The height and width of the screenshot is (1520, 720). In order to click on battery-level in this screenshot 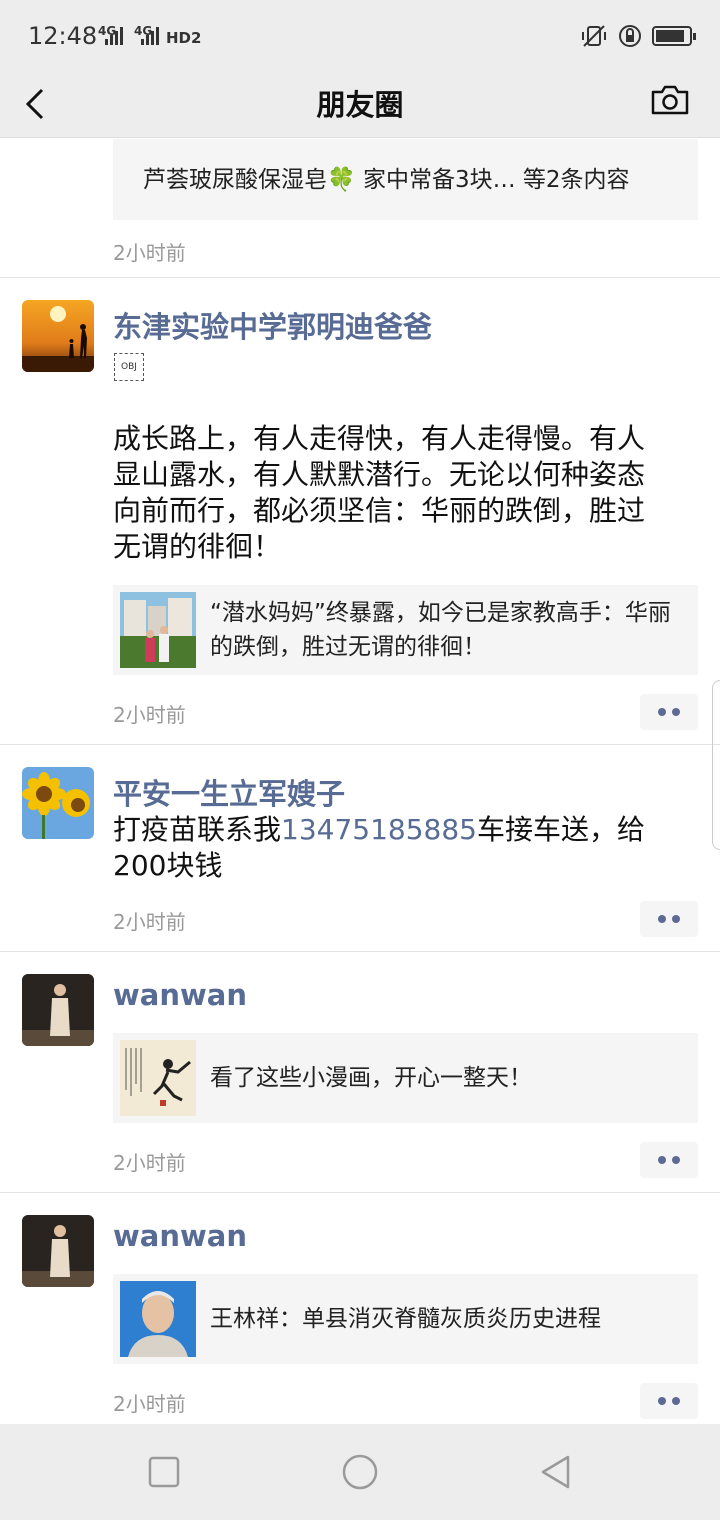, I will do `click(670, 36)`.